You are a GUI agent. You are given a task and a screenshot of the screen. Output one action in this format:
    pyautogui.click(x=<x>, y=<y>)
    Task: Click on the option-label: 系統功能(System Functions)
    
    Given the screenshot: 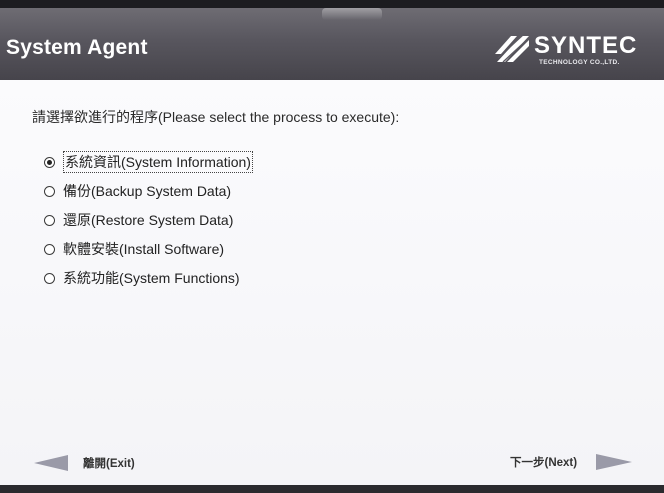 What is the action you would take?
    pyautogui.click(x=151, y=278)
    